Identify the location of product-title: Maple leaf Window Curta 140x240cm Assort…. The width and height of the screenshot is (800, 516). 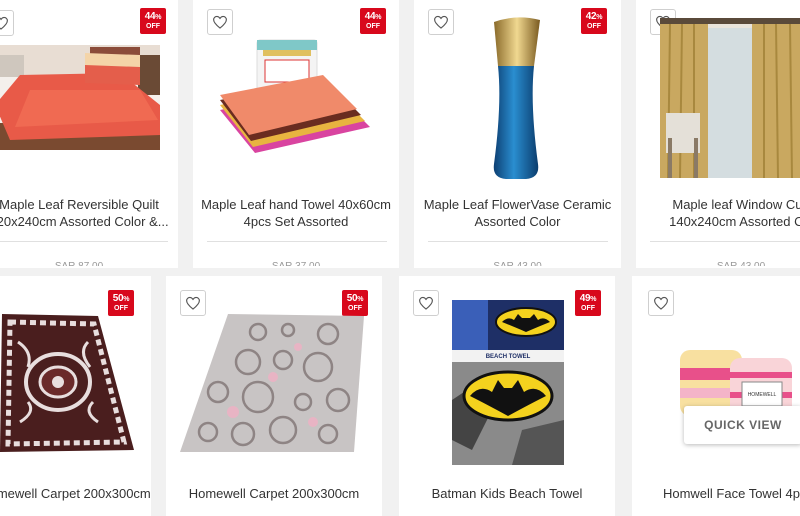
(720, 213).